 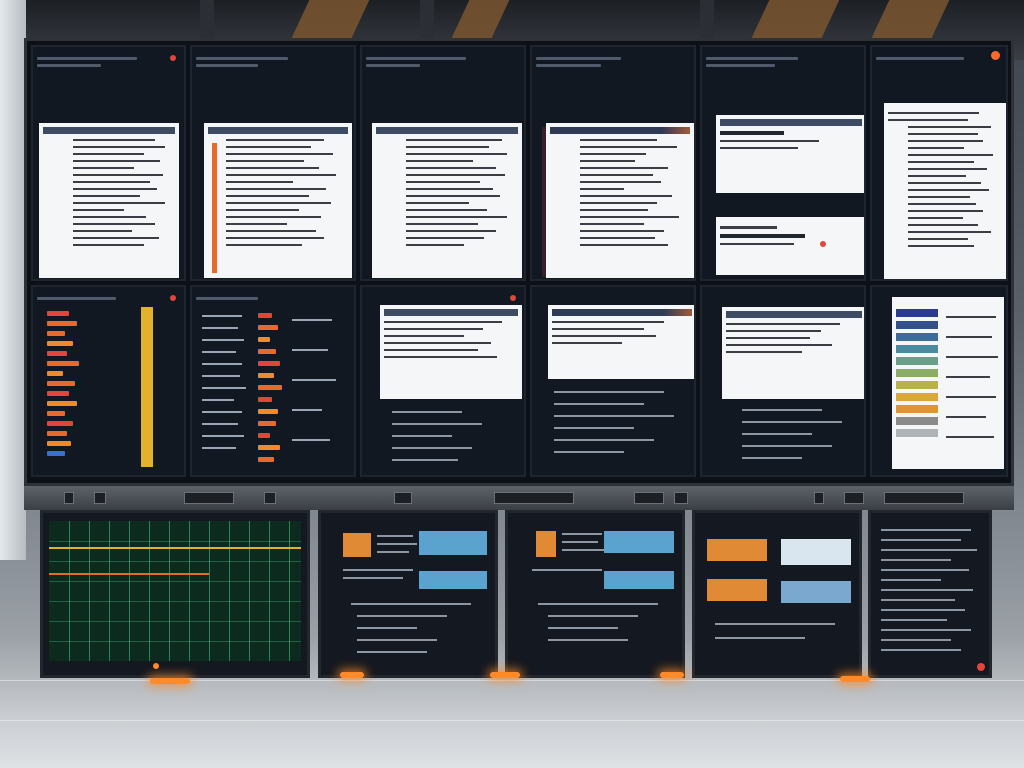 I want to click on wall-bezel, so click(x=519, y=498).